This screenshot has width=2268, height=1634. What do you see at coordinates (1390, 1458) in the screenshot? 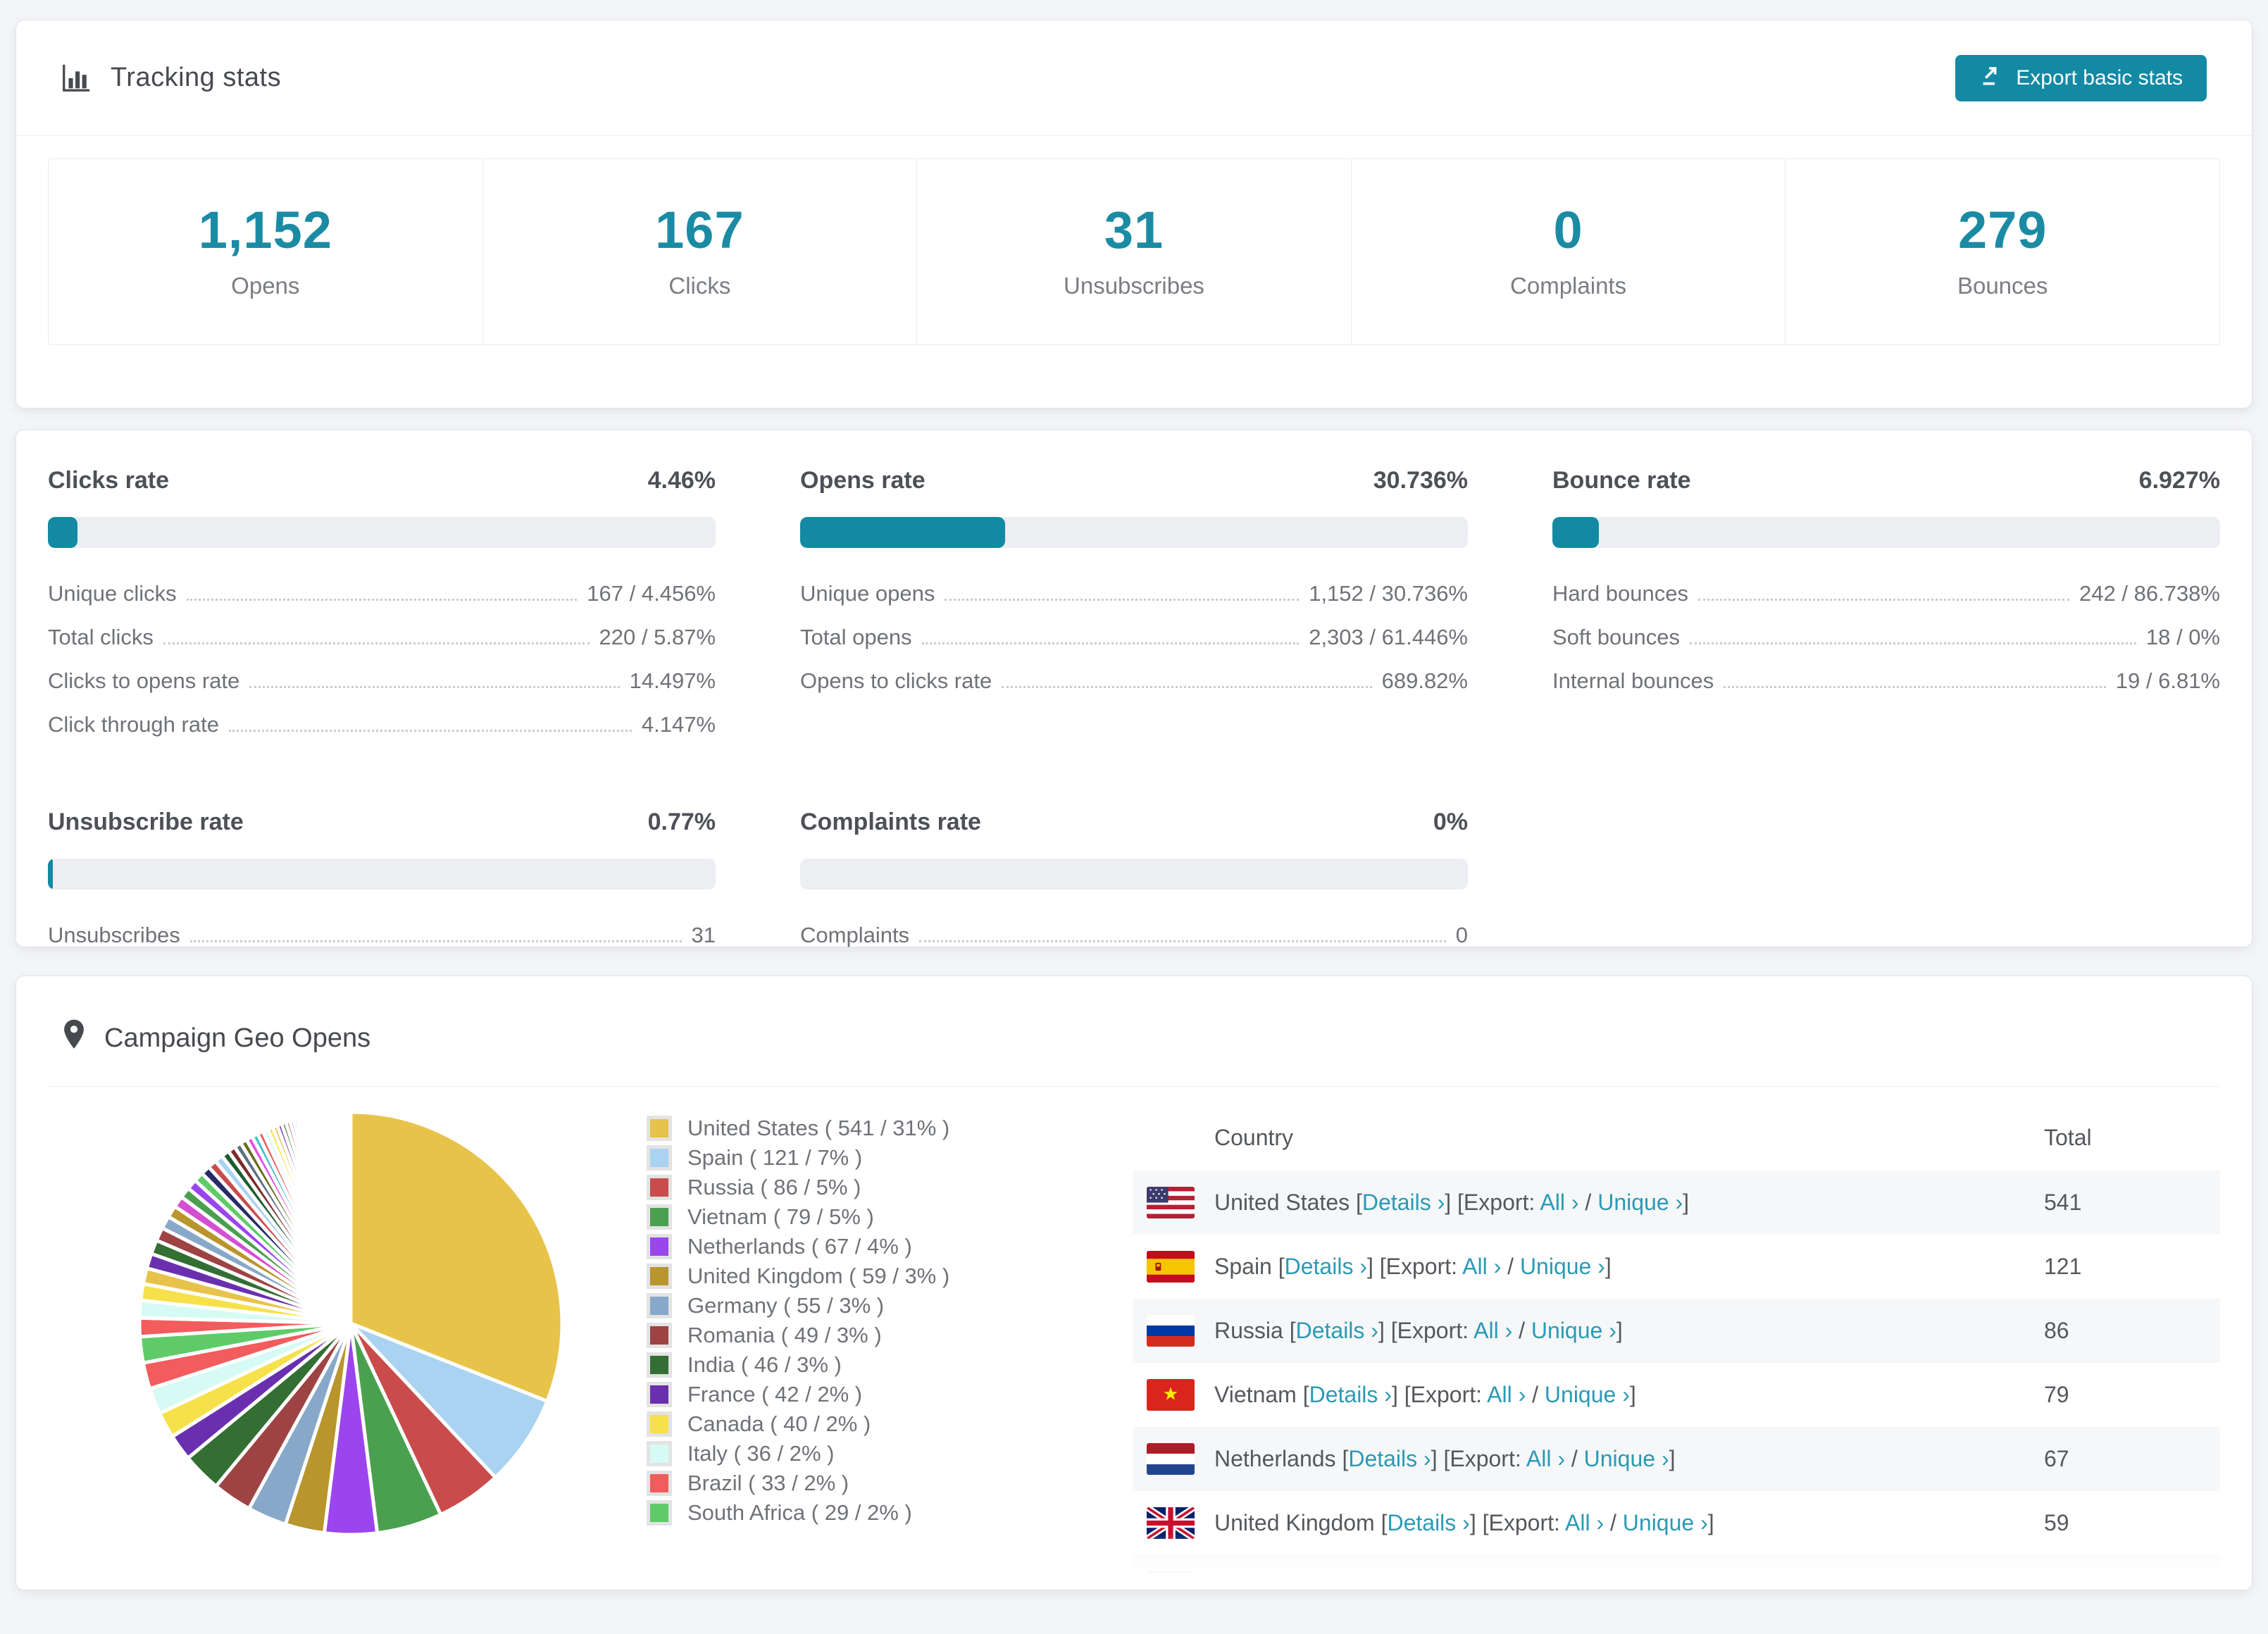
I see `details-link-netherlands: Details ›` at bounding box center [1390, 1458].